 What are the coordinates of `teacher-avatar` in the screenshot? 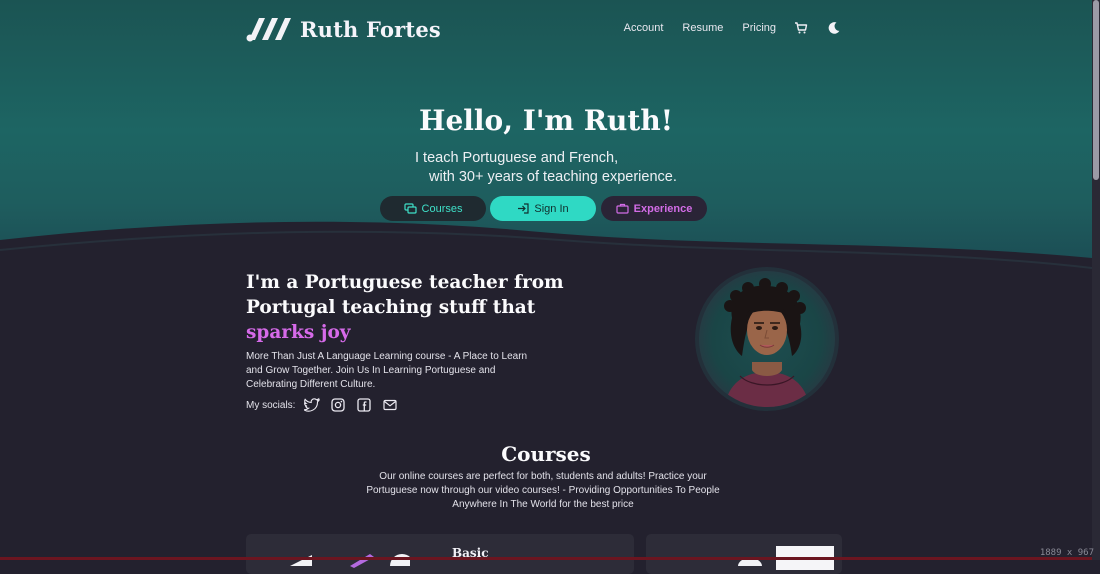 It's located at (767, 339).